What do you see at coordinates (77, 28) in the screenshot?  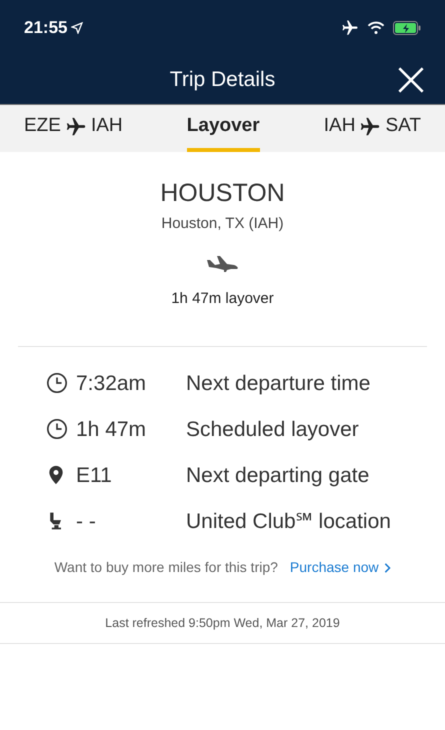 I see `location-arrow-icon` at bounding box center [77, 28].